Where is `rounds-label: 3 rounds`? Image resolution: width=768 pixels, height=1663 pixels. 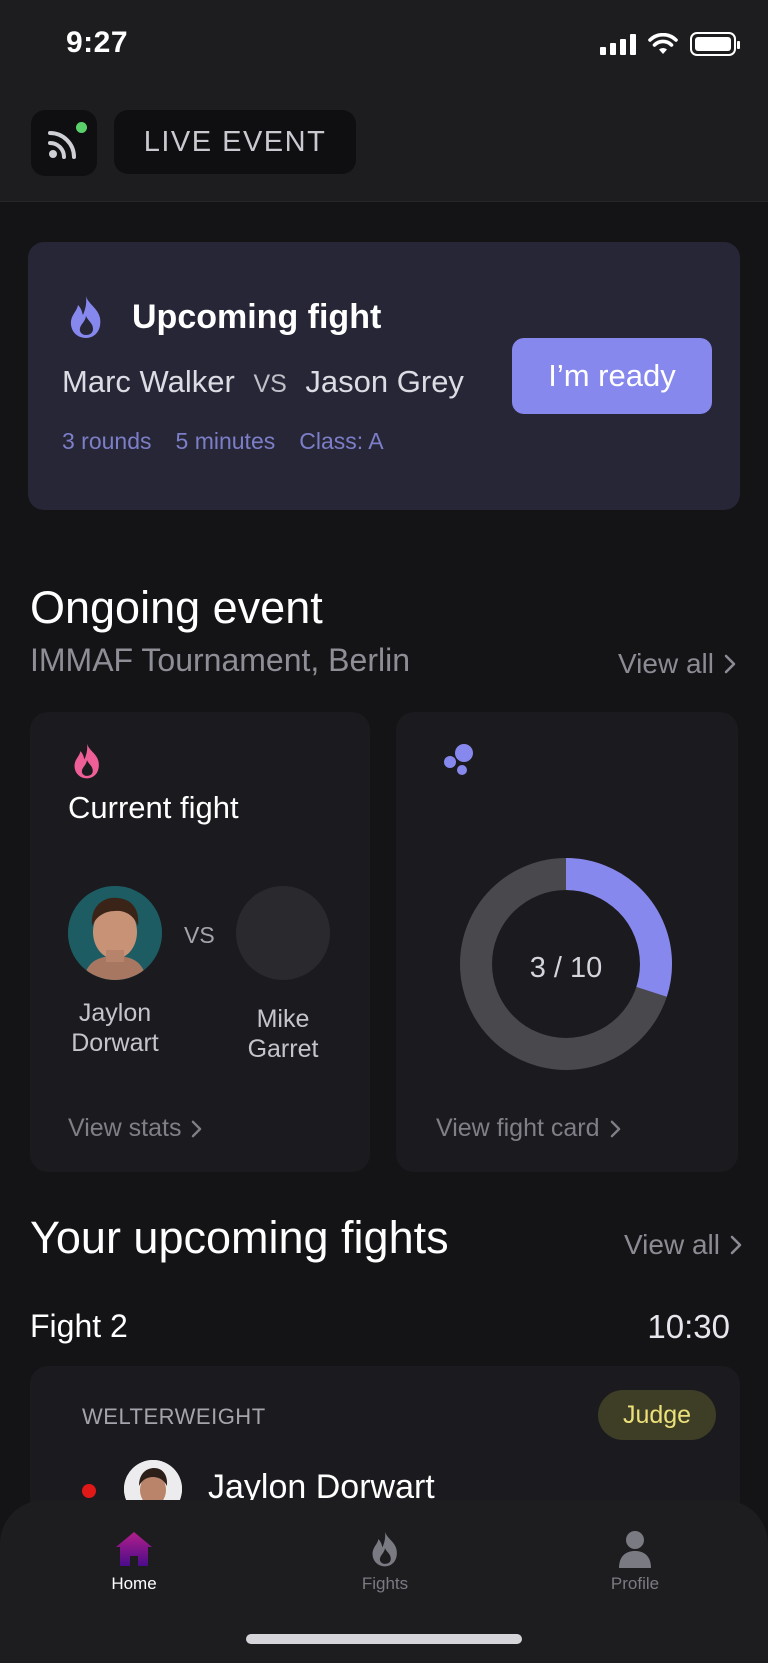 rounds-label: 3 rounds is located at coordinates (107, 441).